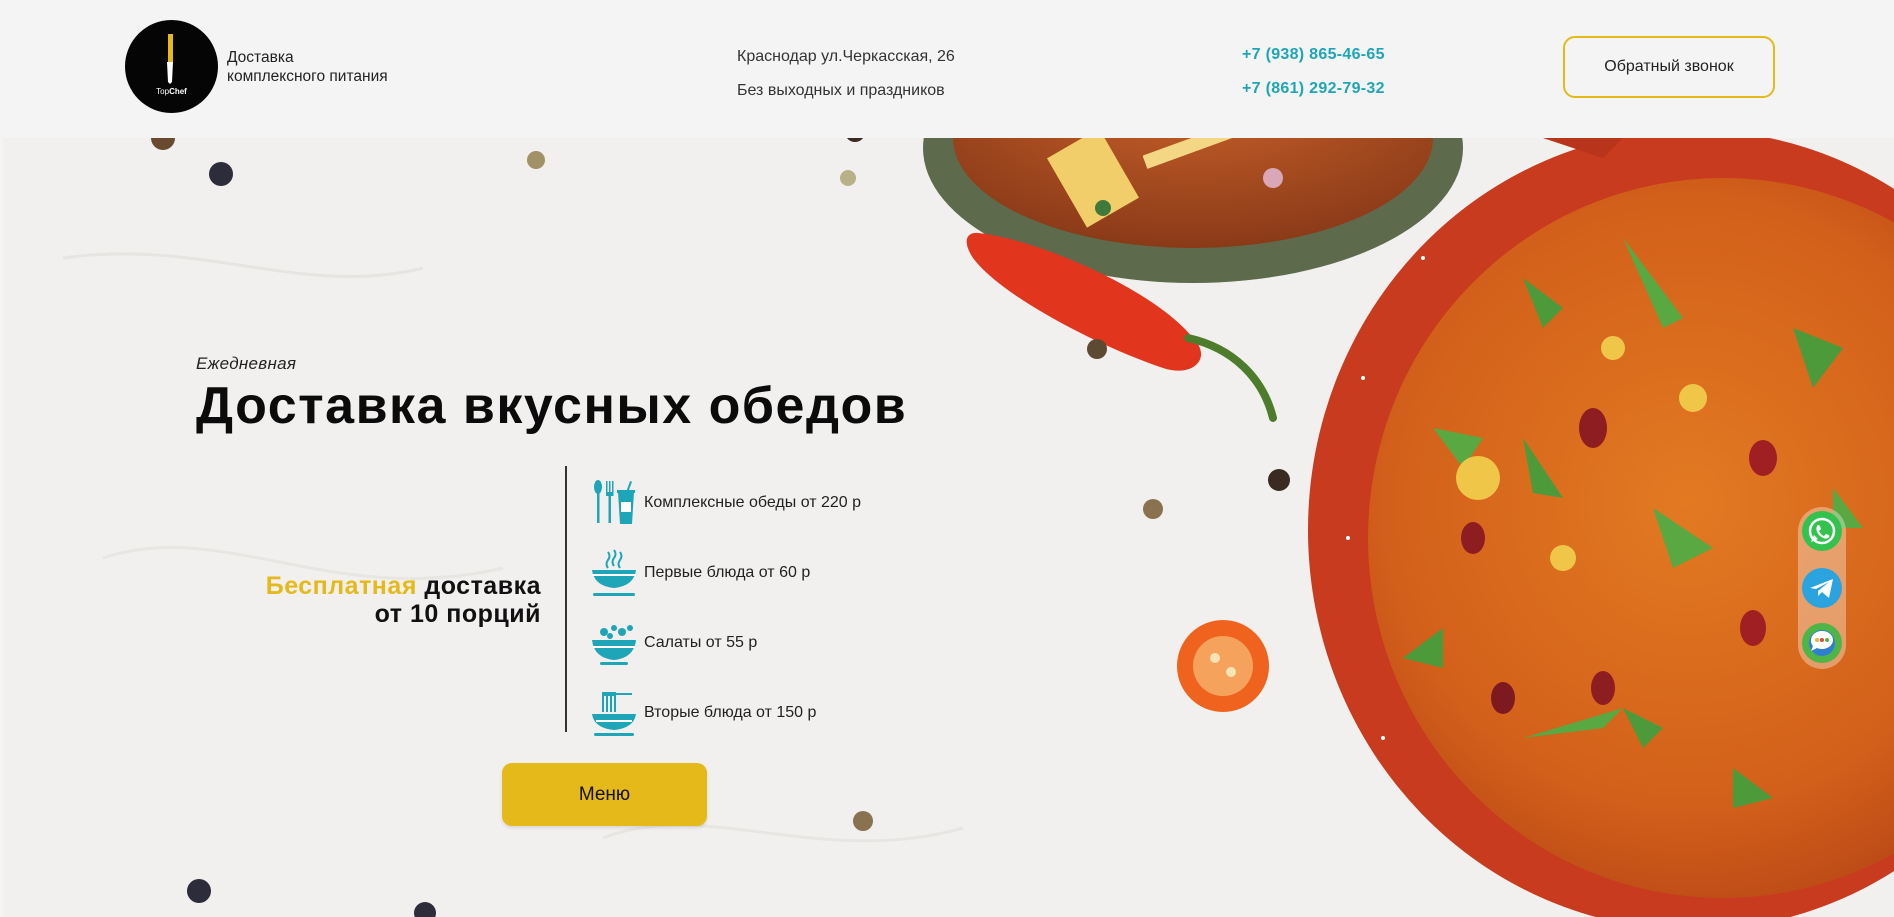 Image resolution: width=1894 pixels, height=917 pixels. I want to click on address: Краснодар ул.Черкасская, 26, so click(846, 56).